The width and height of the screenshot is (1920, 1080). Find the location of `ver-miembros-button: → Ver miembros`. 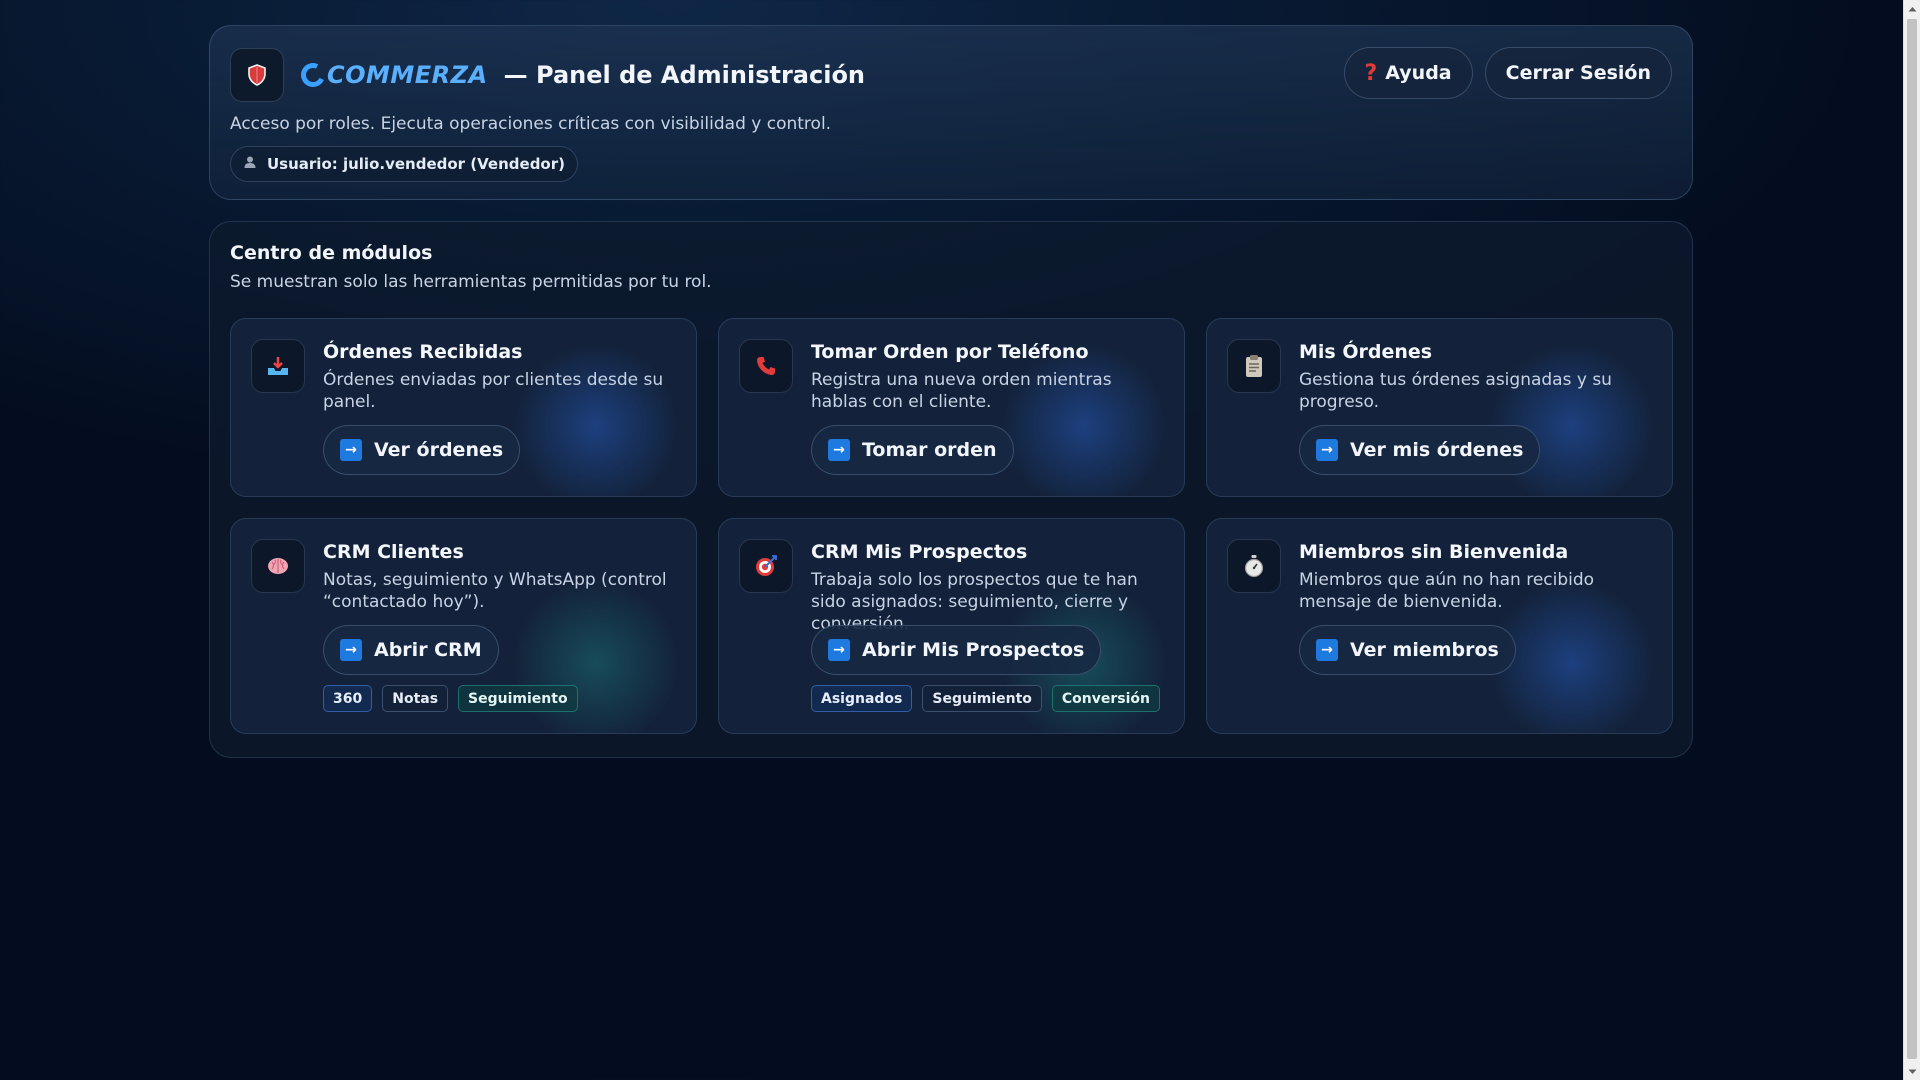

ver-miembros-button: → Ver miembros is located at coordinates (1407, 650).